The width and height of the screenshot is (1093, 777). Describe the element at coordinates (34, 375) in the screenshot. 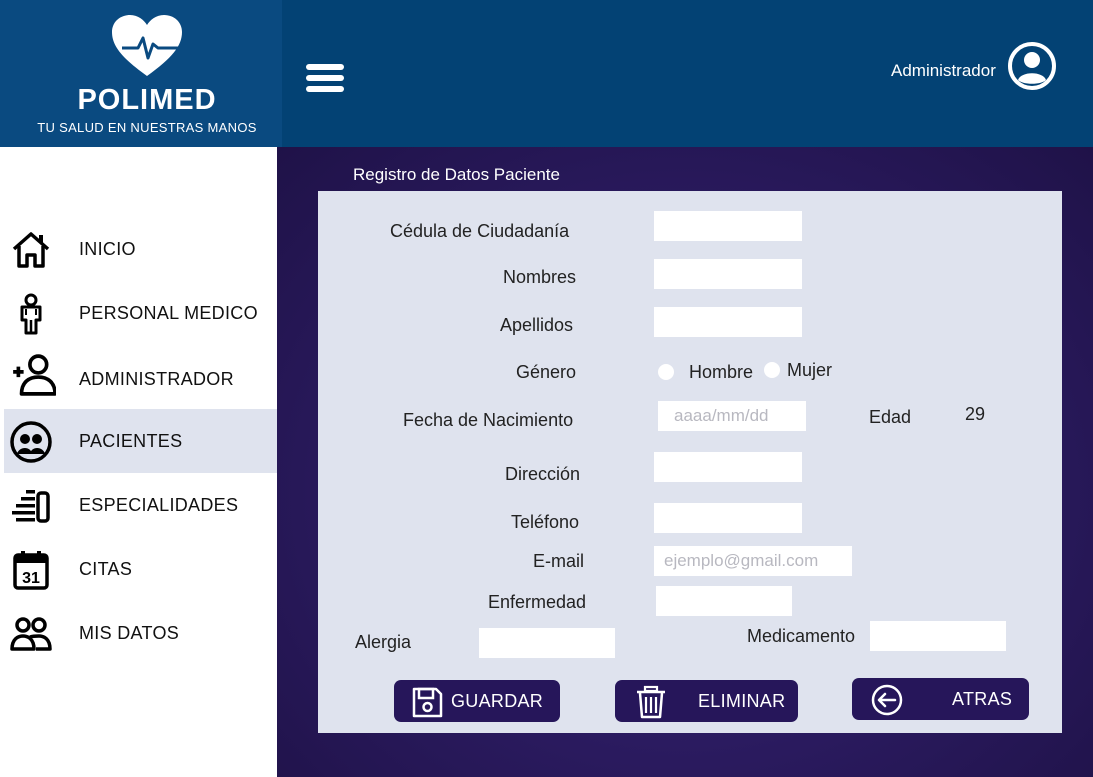

I see `add-user-icon` at that location.